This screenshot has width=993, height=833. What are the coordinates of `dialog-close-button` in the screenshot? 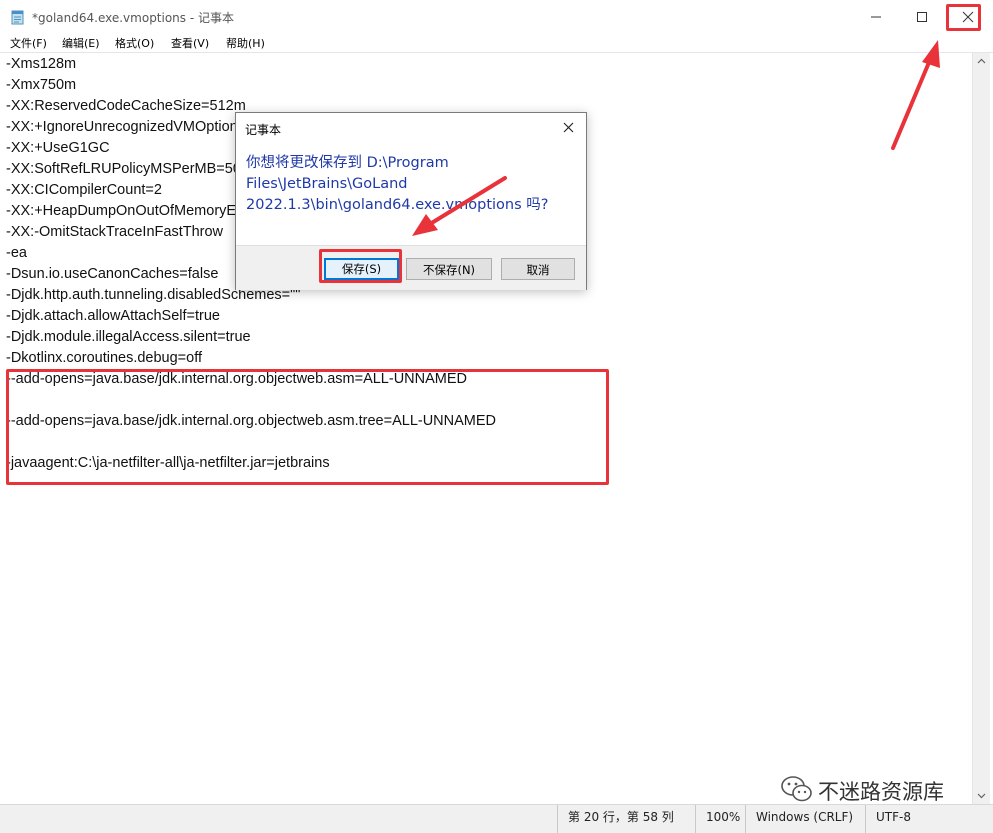 It's located at (569, 128).